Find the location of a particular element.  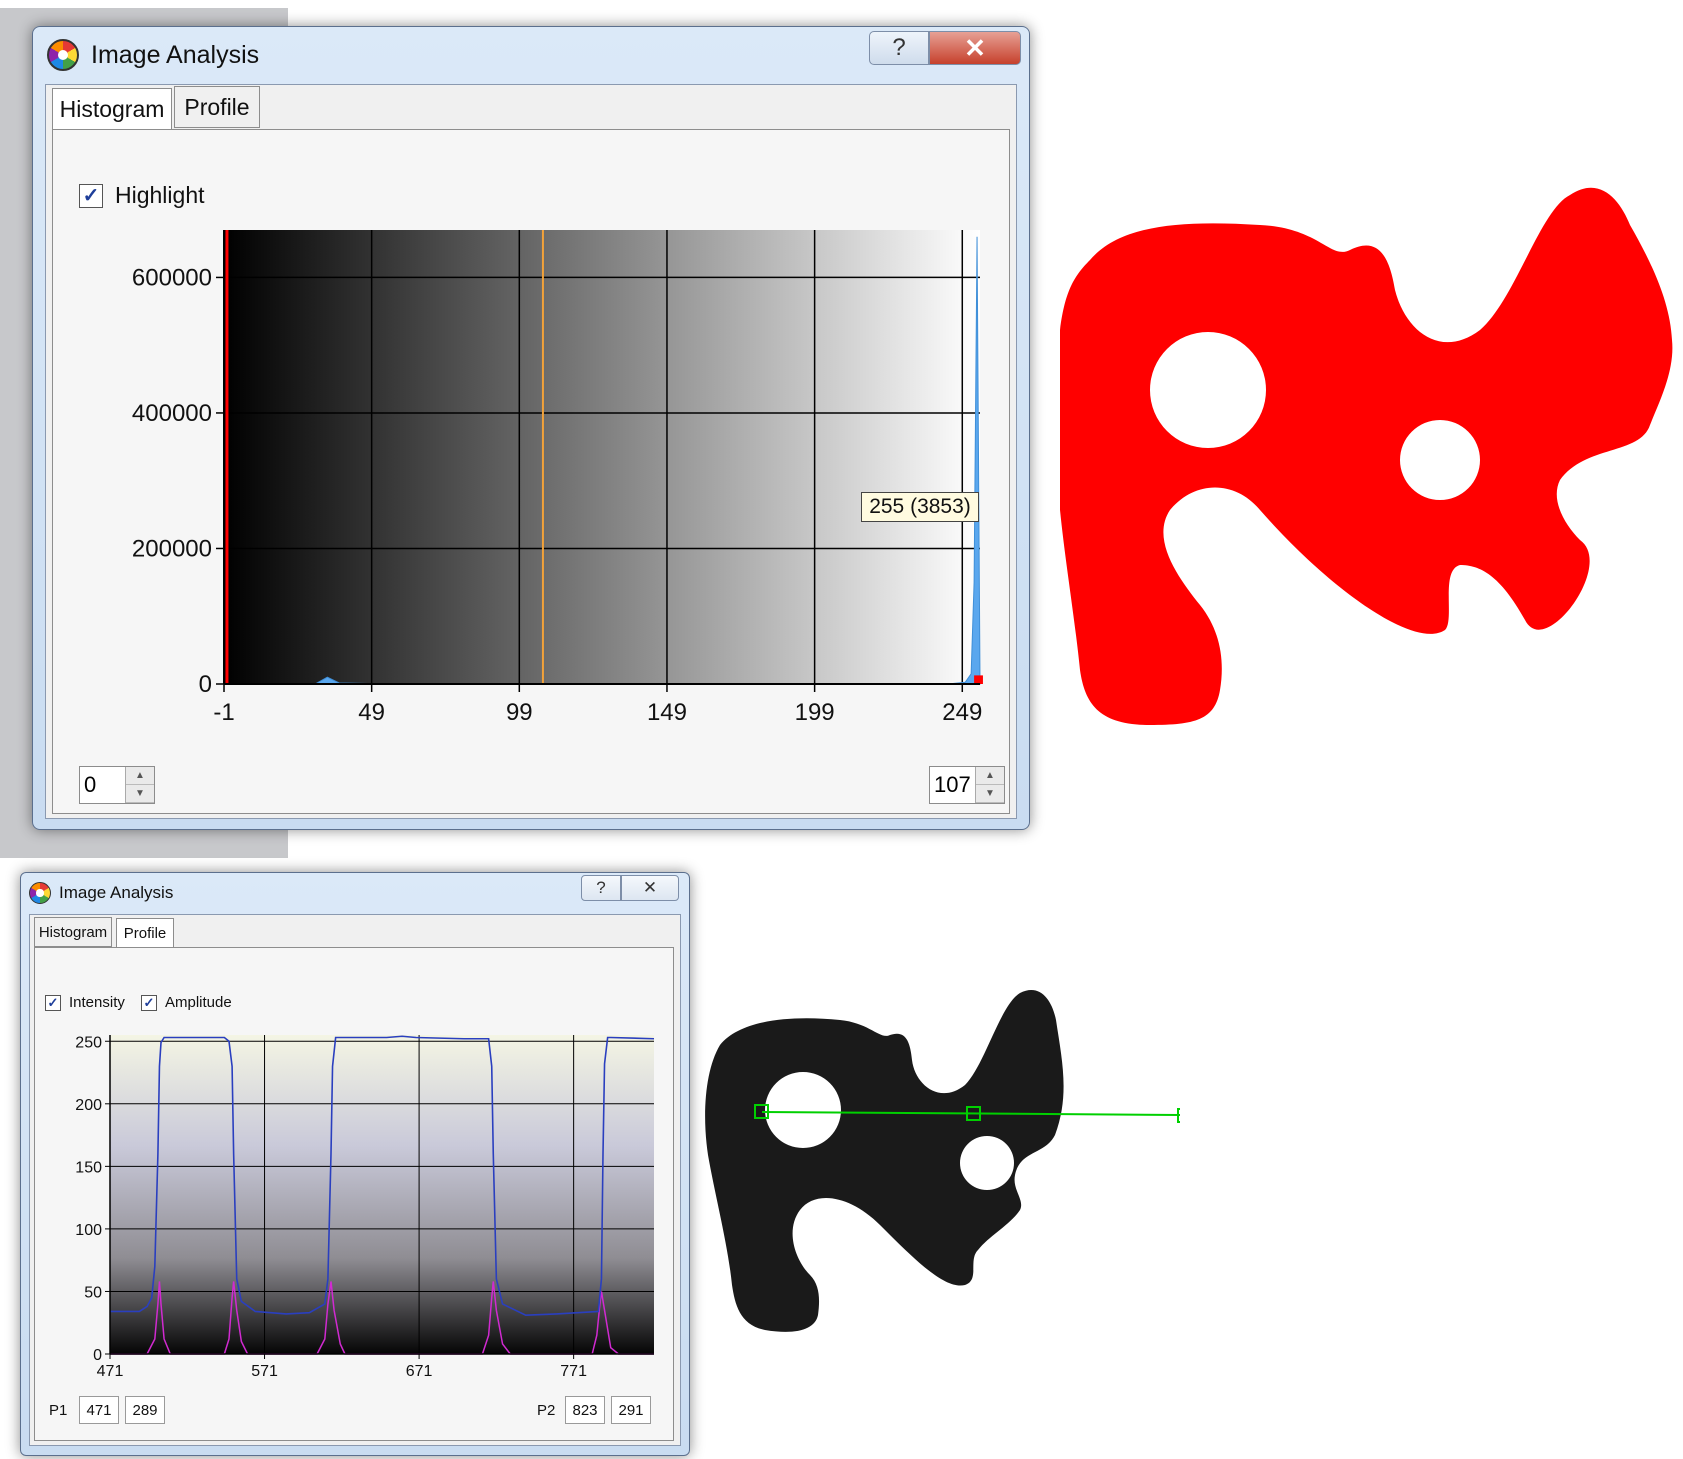

intensity-option: ✓ Intensity is located at coordinates (85, 1002).